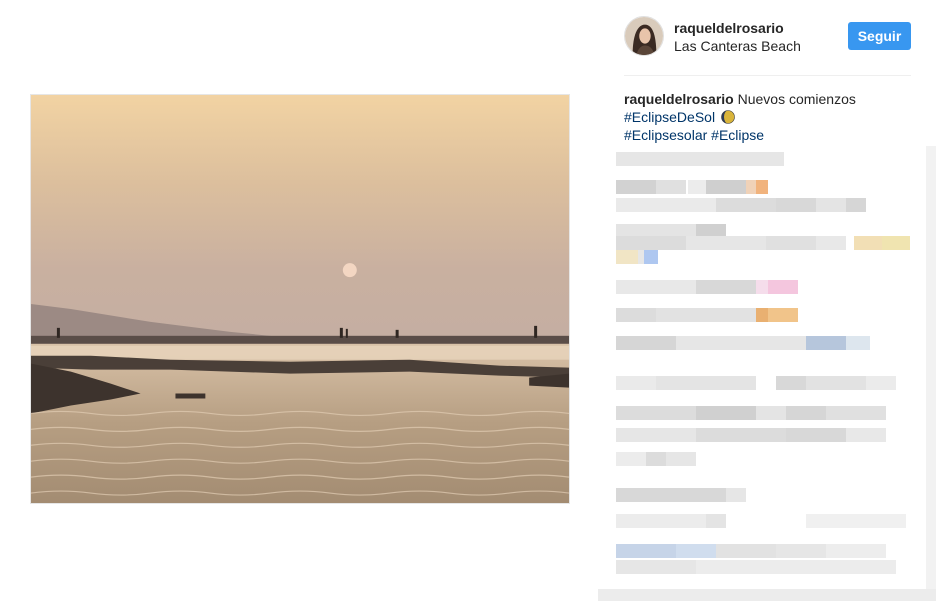 The width and height of the screenshot is (936, 601). I want to click on follow-button: Seguir, so click(879, 36).